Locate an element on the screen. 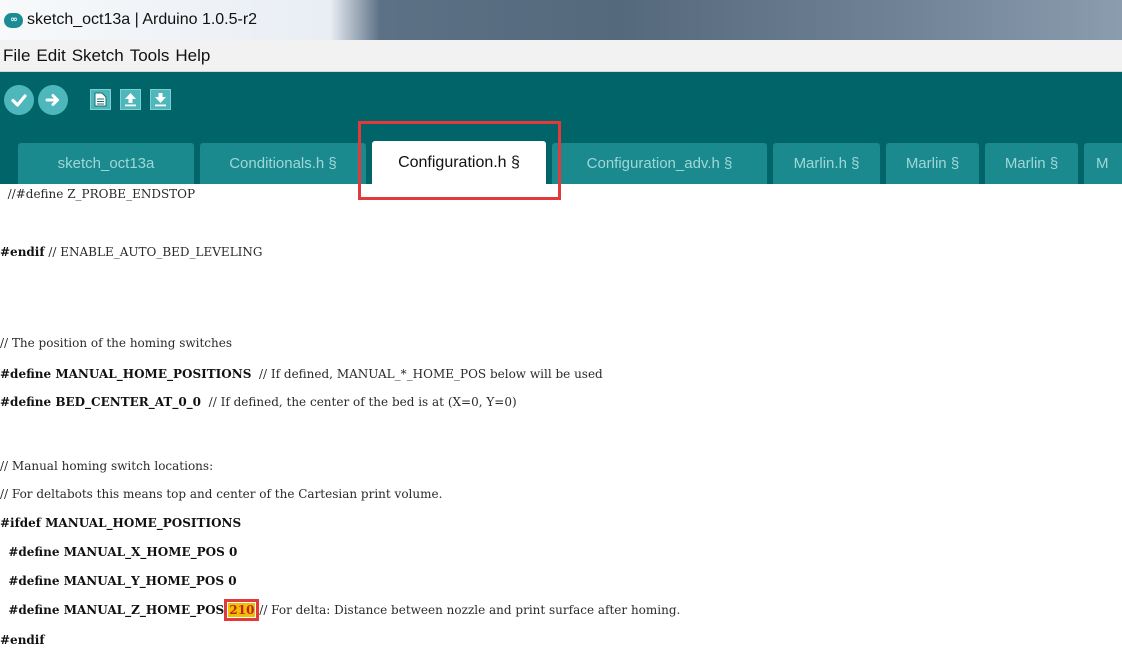 Image resolution: width=1122 pixels, height=652 pixels. code-comment: // ENABLE_AUTO_BED_LEVELING is located at coordinates (153, 252).